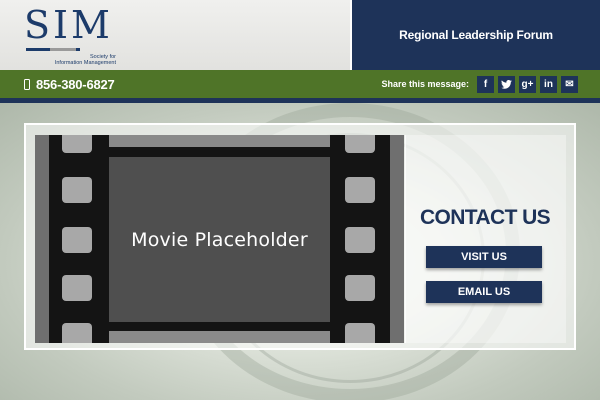 The image size is (600, 400). I want to click on visit-us-button: VISIT US, so click(484, 257).